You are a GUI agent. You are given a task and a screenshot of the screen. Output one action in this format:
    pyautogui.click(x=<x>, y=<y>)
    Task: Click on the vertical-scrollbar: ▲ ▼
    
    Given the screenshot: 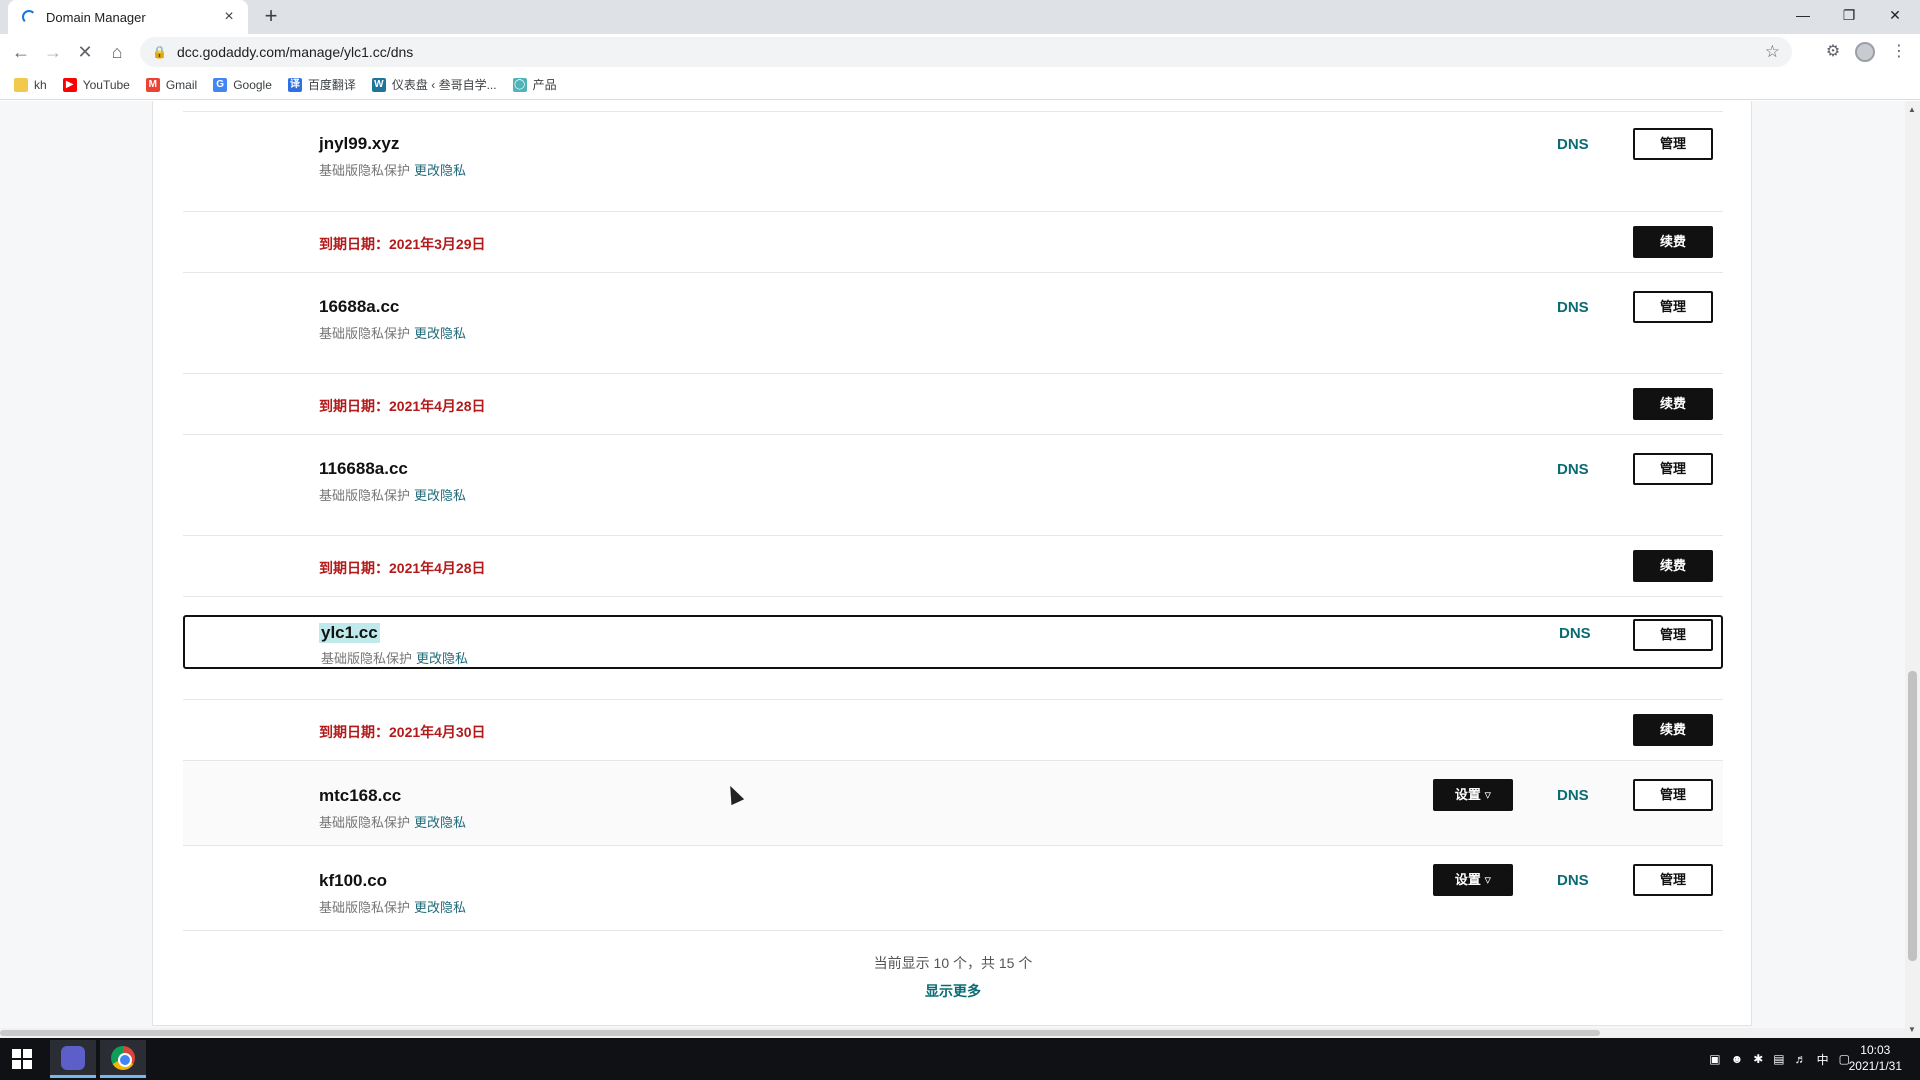 What is the action you would take?
    pyautogui.click(x=1912, y=569)
    